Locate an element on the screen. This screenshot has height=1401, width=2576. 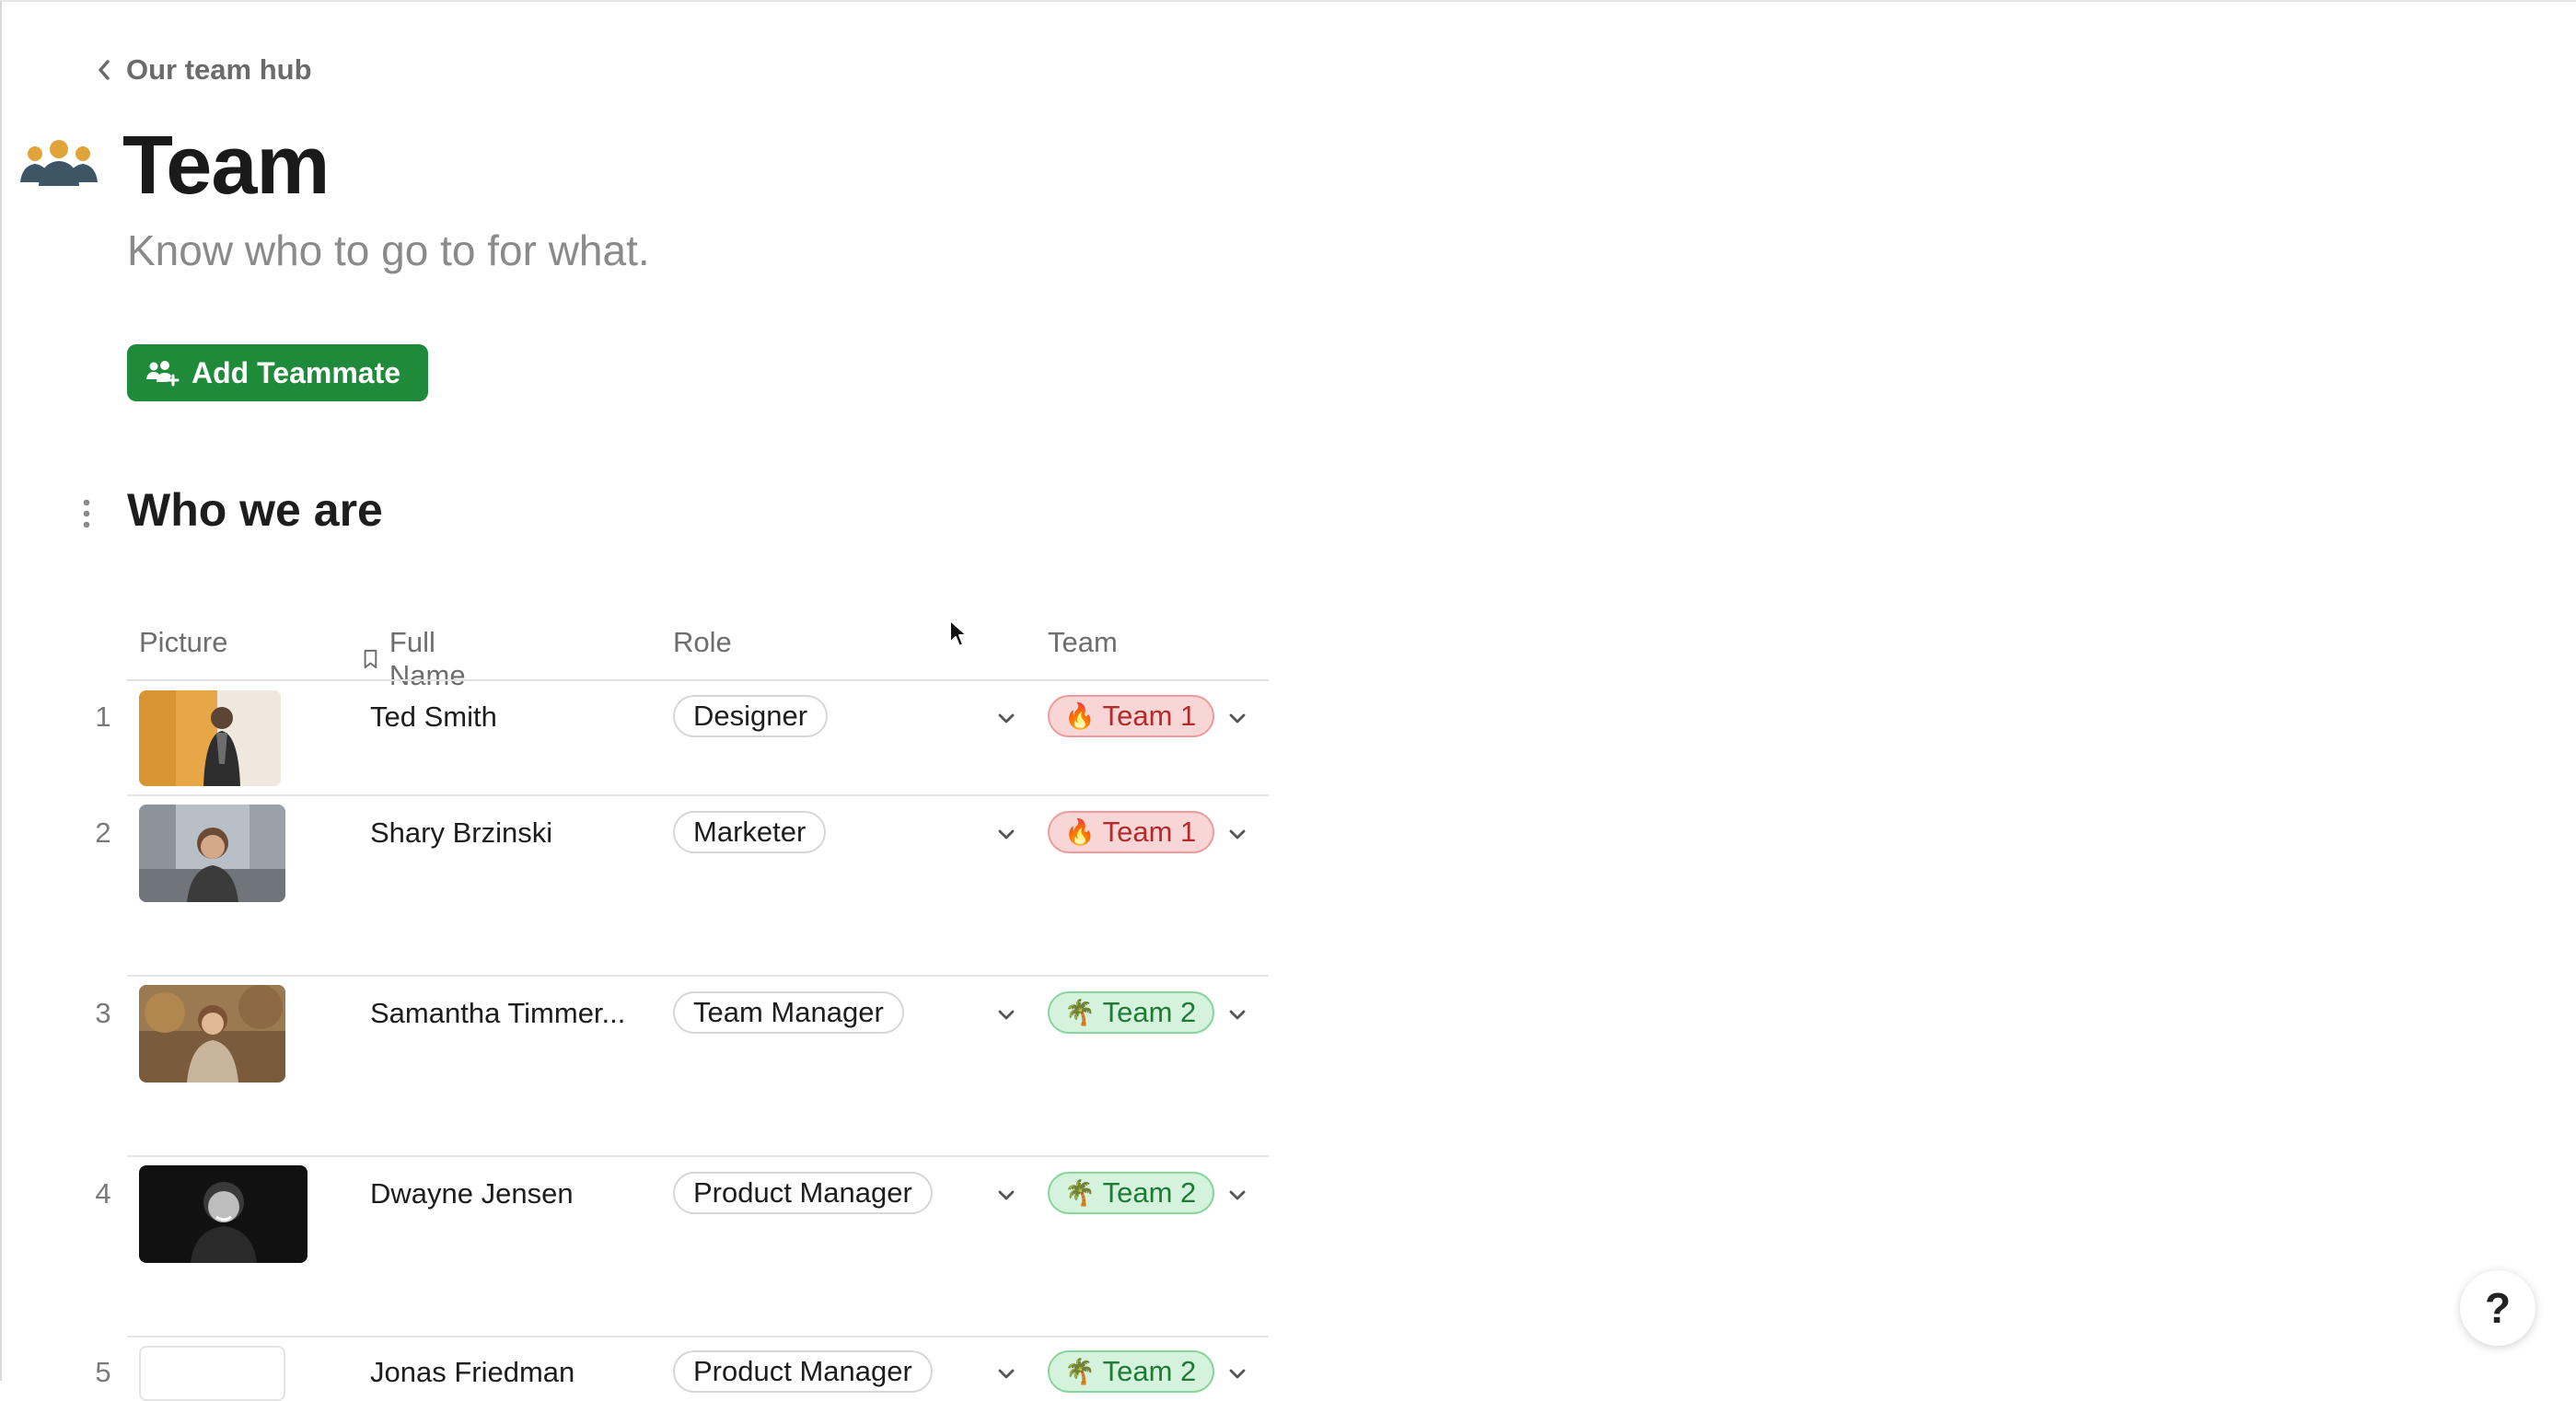
column-header-picture: Picture is located at coordinates (183, 642).